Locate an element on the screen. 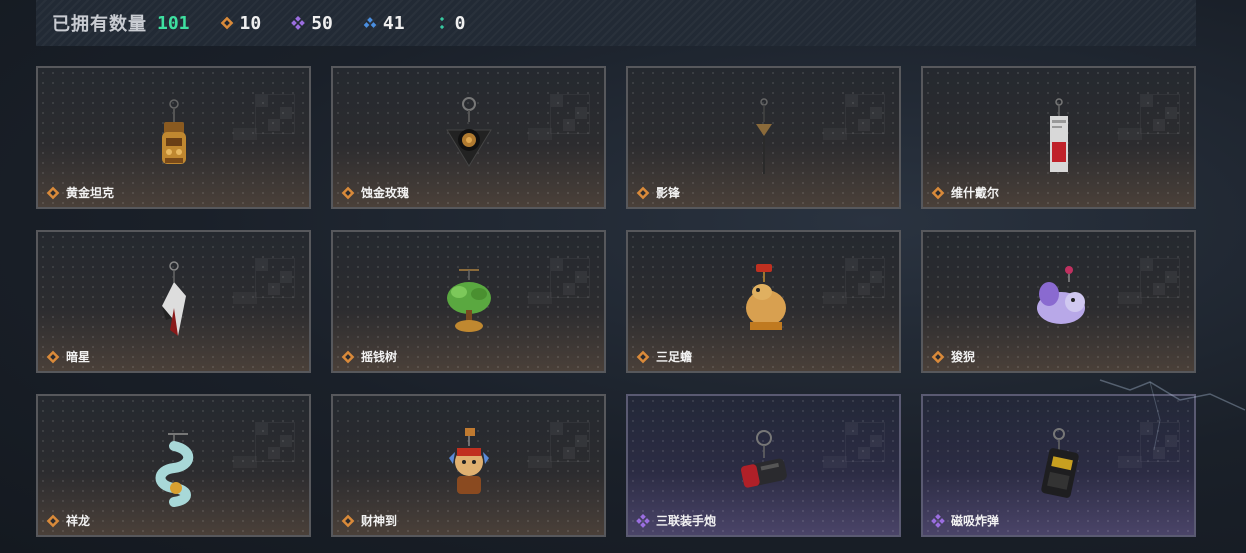  charm-name: 财神到 is located at coordinates (379, 521).